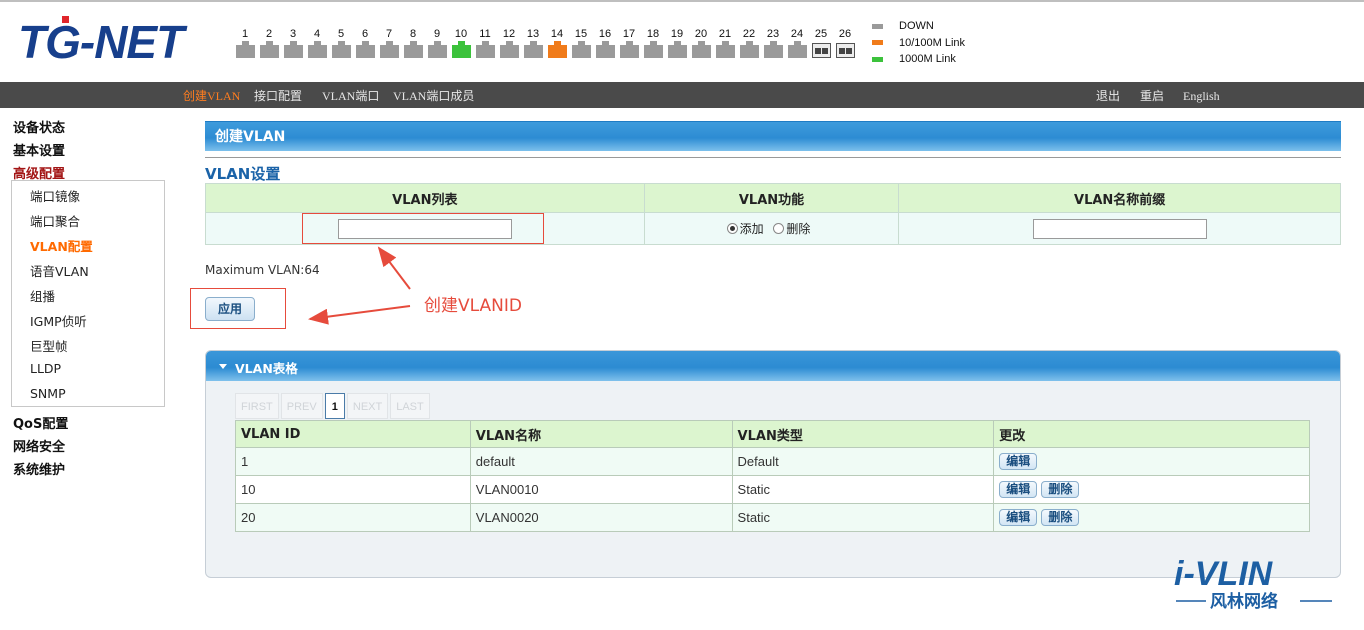  What do you see at coordinates (223, 366) in the screenshot?
I see `collapse-triangle-icon` at bounding box center [223, 366].